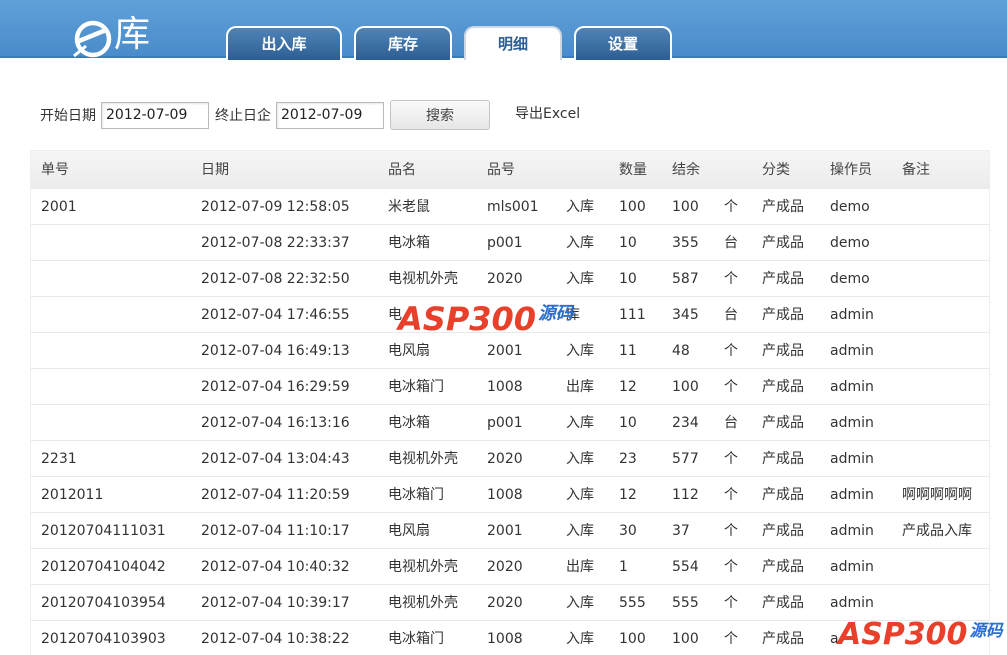 The height and width of the screenshot is (655, 1007). Describe the element at coordinates (573, 315) in the screenshot. I see `cell-type: 库` at that location.